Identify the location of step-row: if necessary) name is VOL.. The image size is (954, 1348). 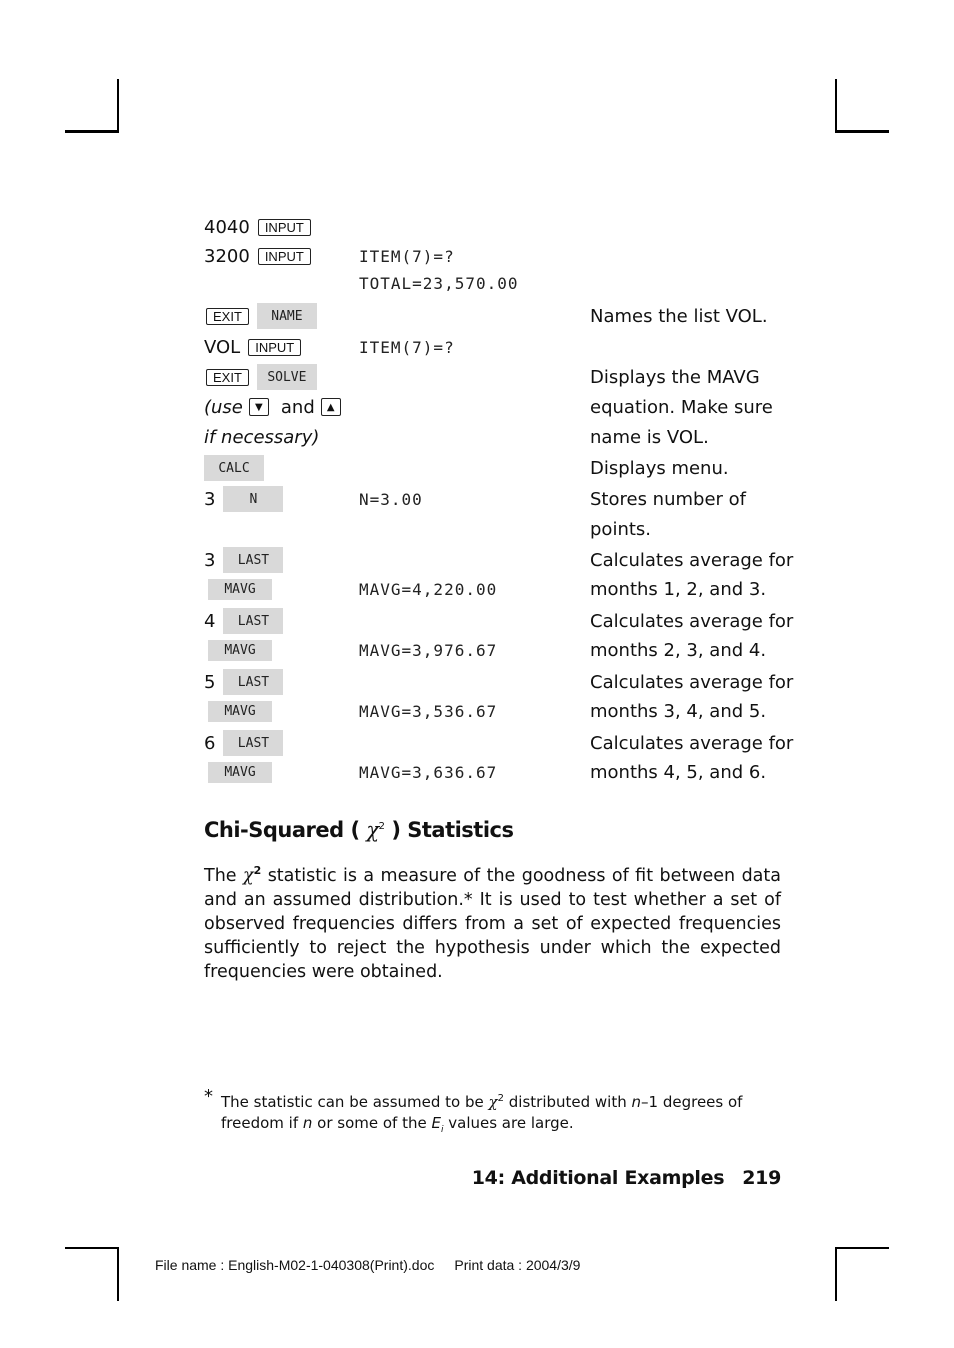
(477, 437).